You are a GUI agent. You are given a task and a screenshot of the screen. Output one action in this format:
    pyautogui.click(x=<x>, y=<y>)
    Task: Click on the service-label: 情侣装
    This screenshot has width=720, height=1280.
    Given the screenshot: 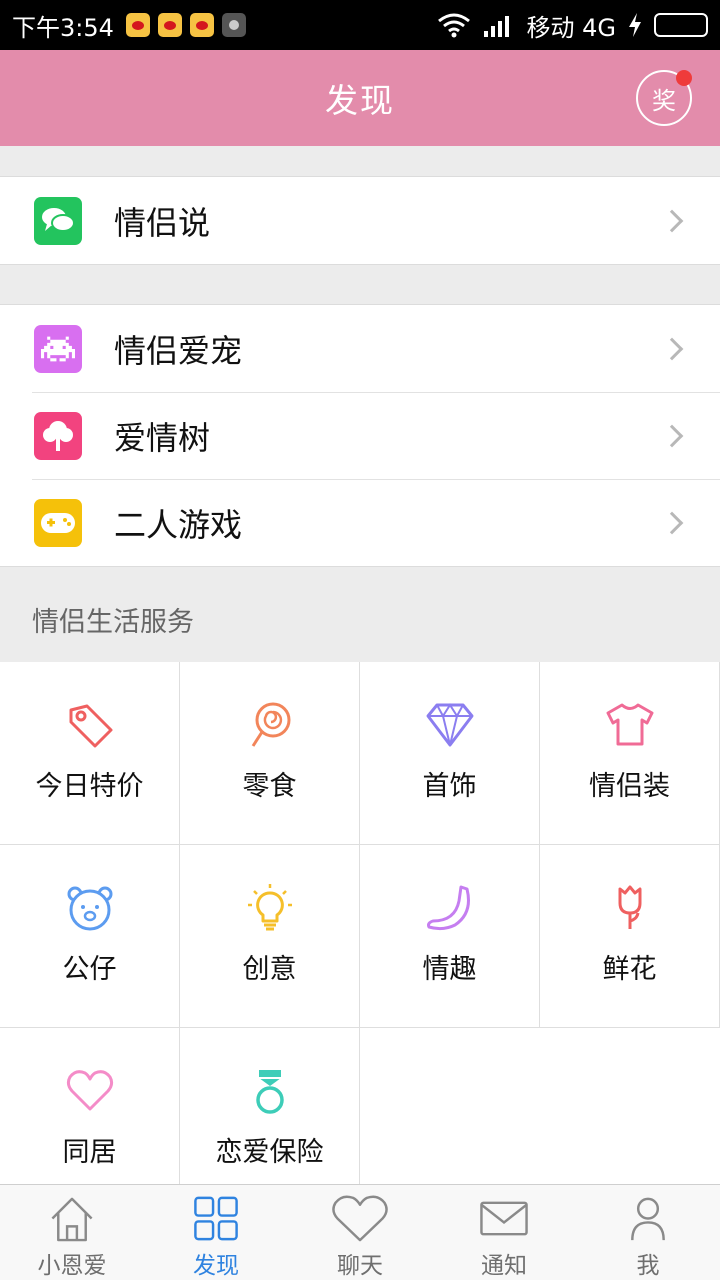 What is the action you would take?
    pyautogui.click(x=629, y=786)
    